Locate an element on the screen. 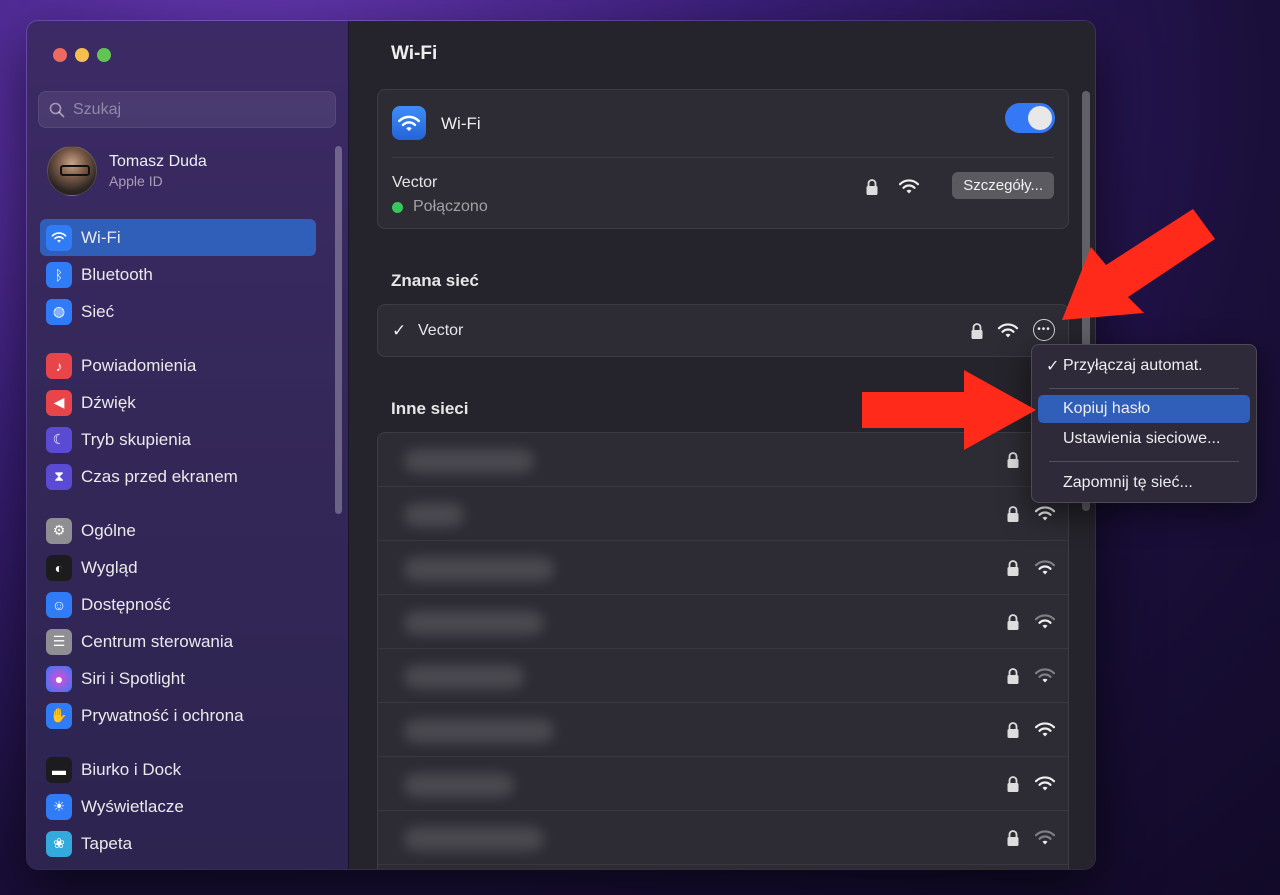  flower-icon: ❀ is located at coordinates (59, 843).